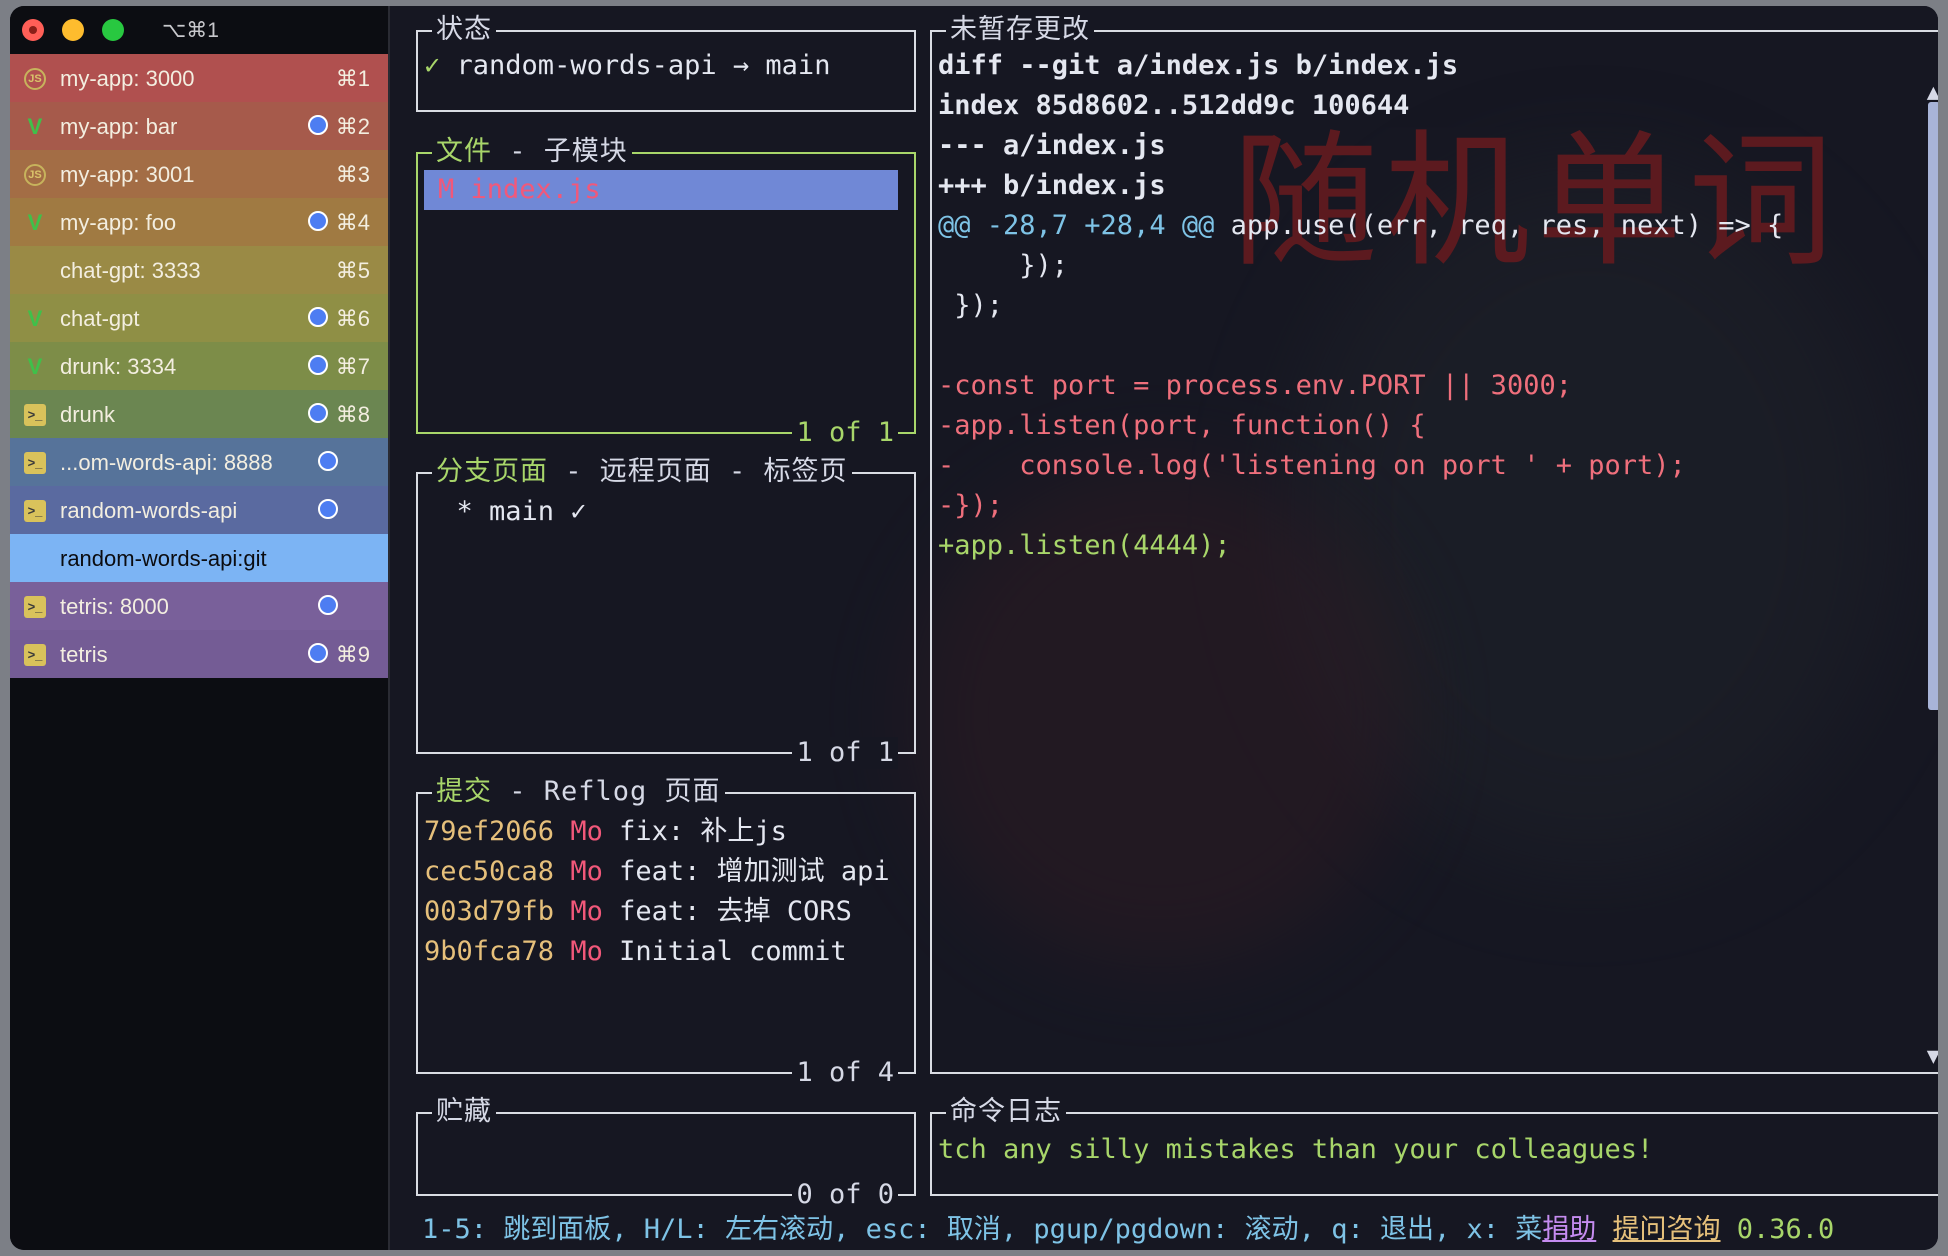  I want to click on commit-row: 79ef2066 Mo fix: 补上js, so click(657, 832).